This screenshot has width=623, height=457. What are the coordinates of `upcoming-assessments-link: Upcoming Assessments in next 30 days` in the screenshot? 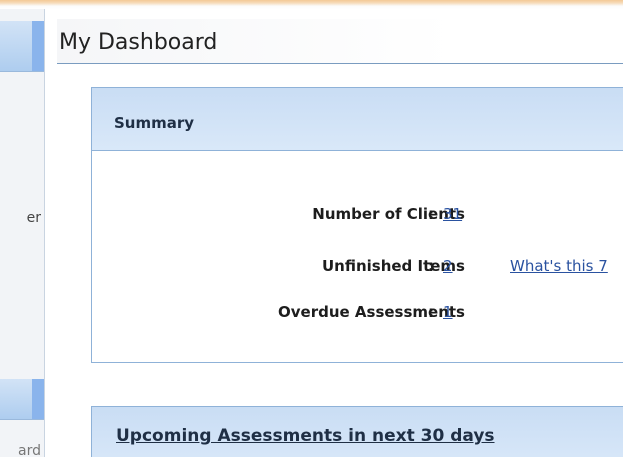 It's located at (305, 436).